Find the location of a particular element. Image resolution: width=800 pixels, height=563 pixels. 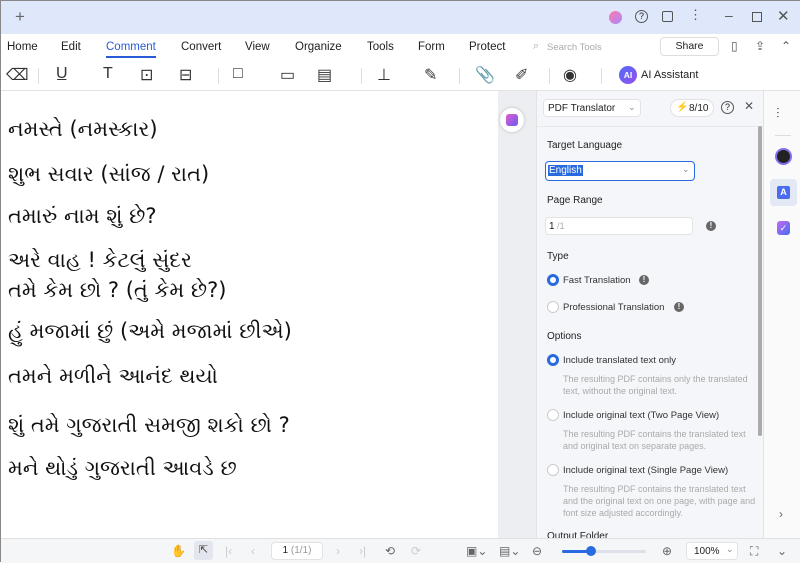

title-bar: + ? ⋮ – ✕ is located at coordinates (400, 17).